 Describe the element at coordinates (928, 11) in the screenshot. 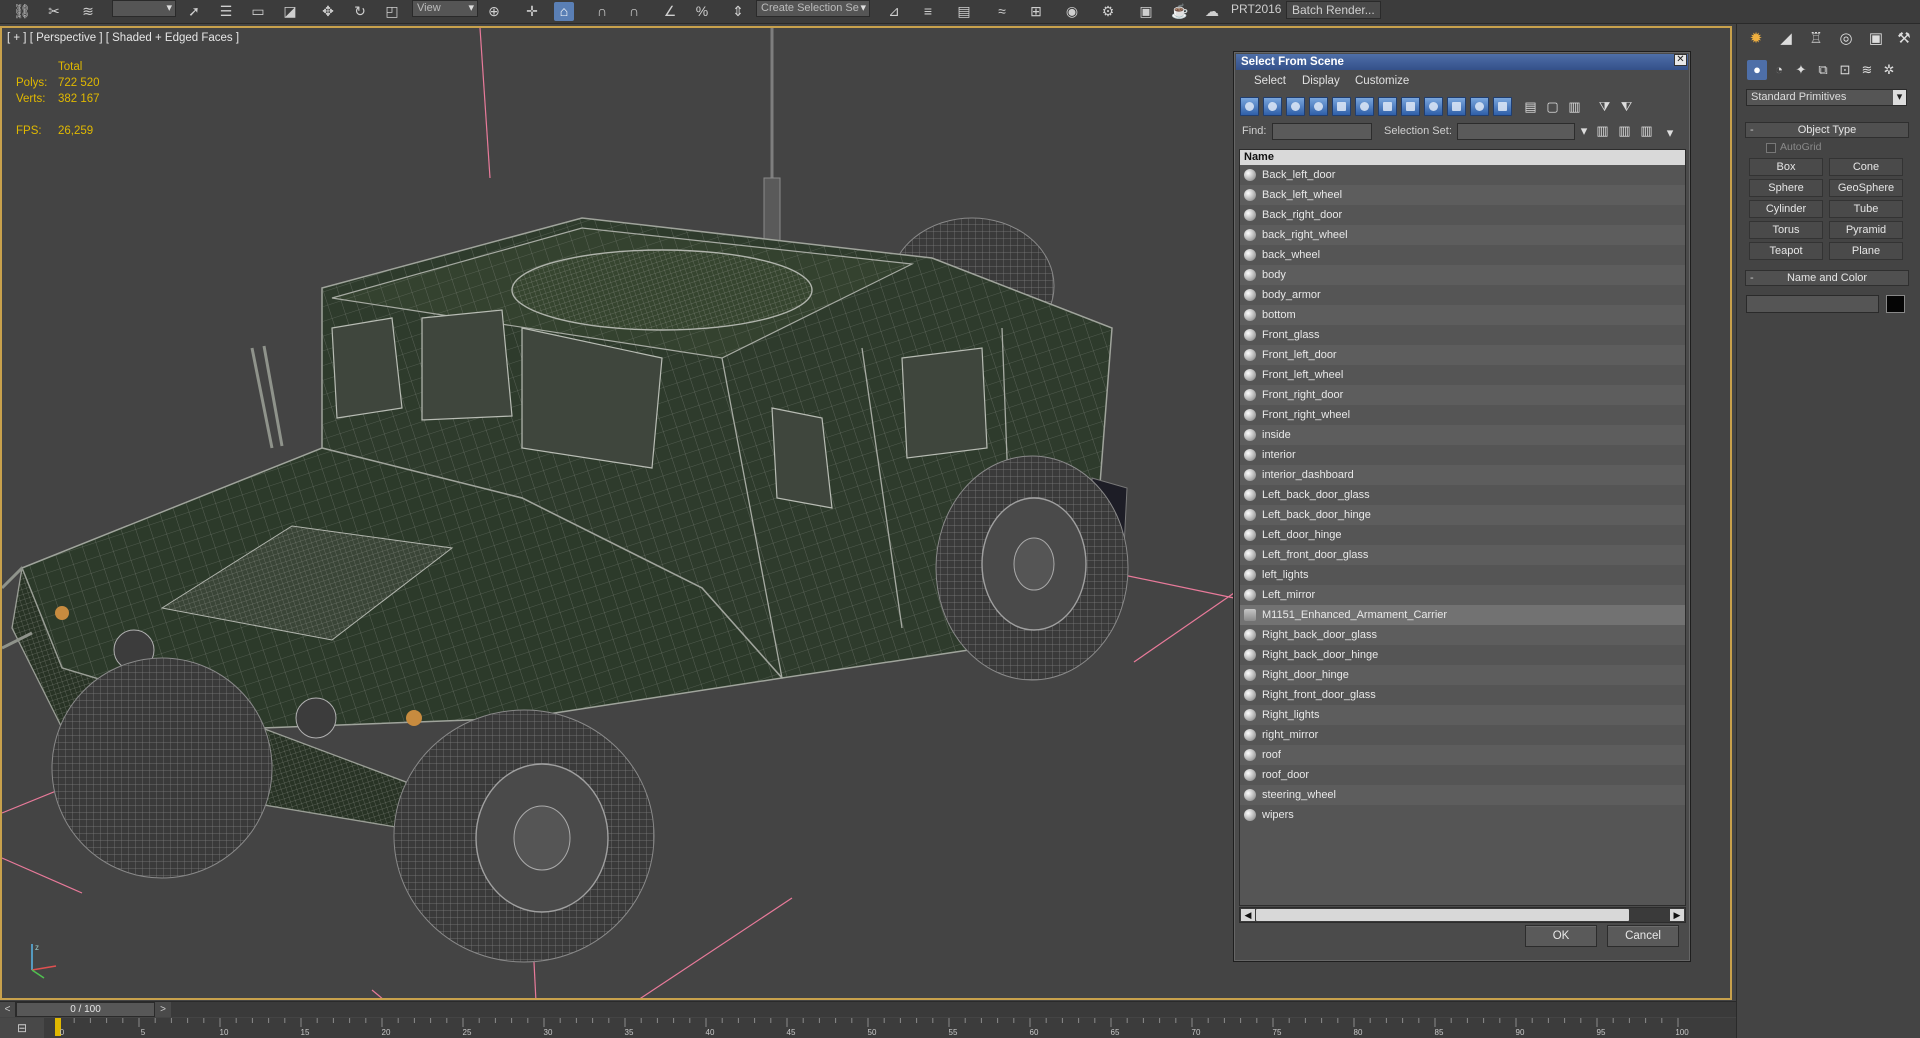

I see `align-icon: ≡` at that location.